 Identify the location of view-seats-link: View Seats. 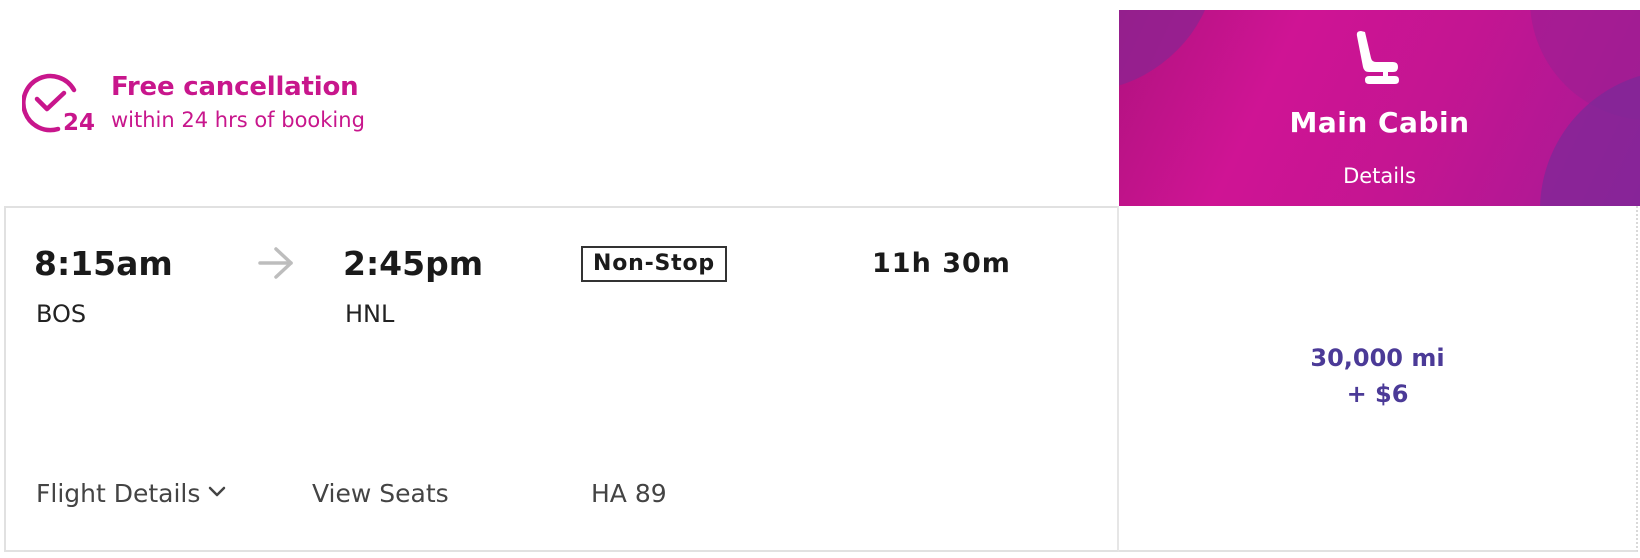
(380, 493).